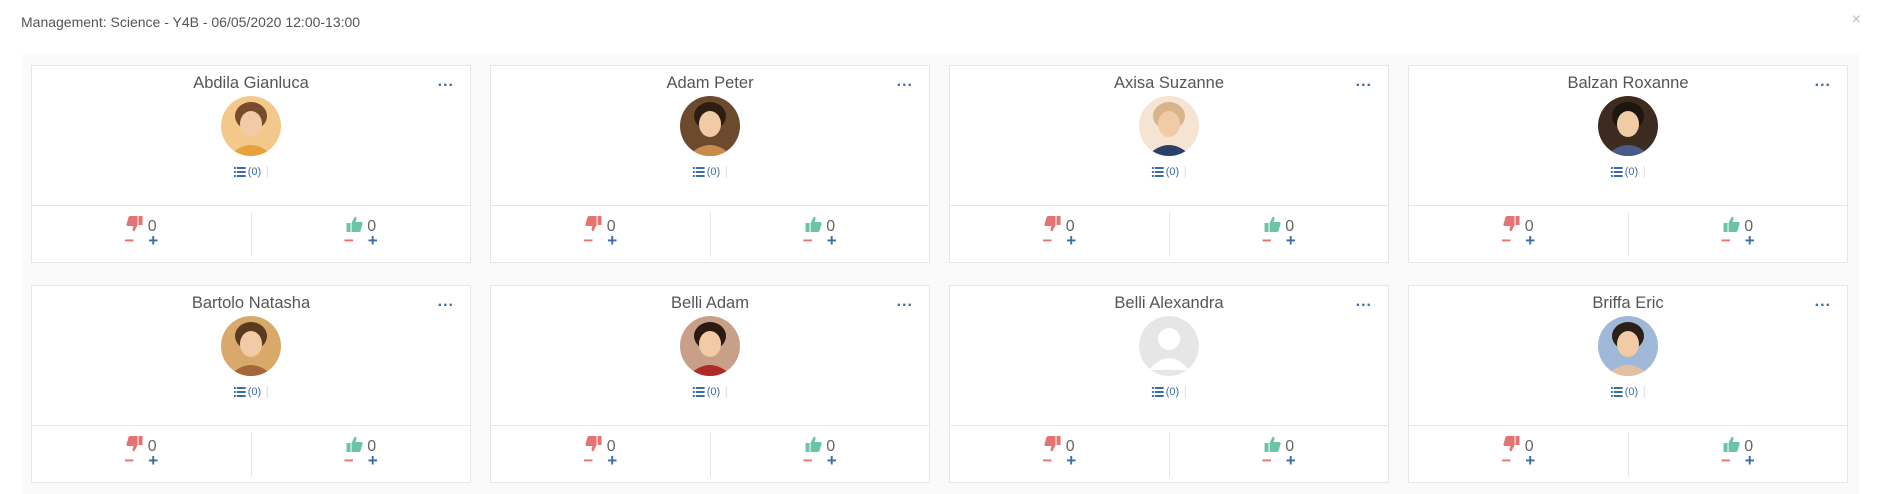 The image size is (1877, 494). I want to click on student-name: Bartolo Natasha, so click(251, 303).